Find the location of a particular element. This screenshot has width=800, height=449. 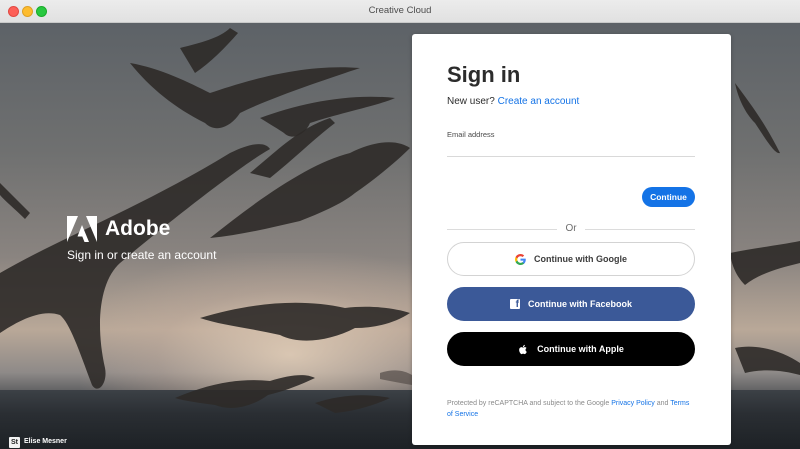

new-user-row: New user? Create an account is located at coordinates (513, 101).